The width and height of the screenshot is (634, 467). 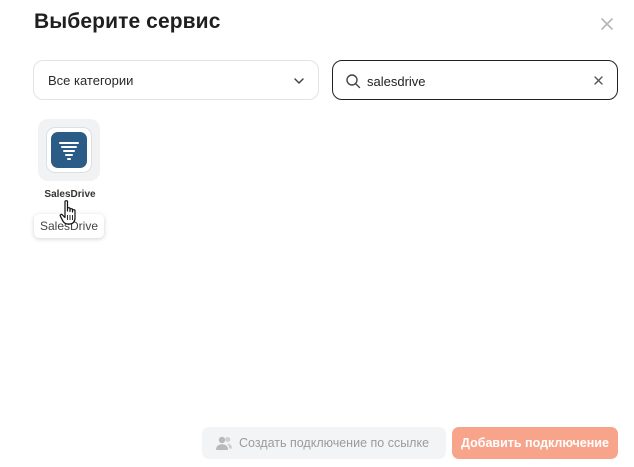 I want to click on dialog-title: Выберите сервис, so click(x=127, y=21).